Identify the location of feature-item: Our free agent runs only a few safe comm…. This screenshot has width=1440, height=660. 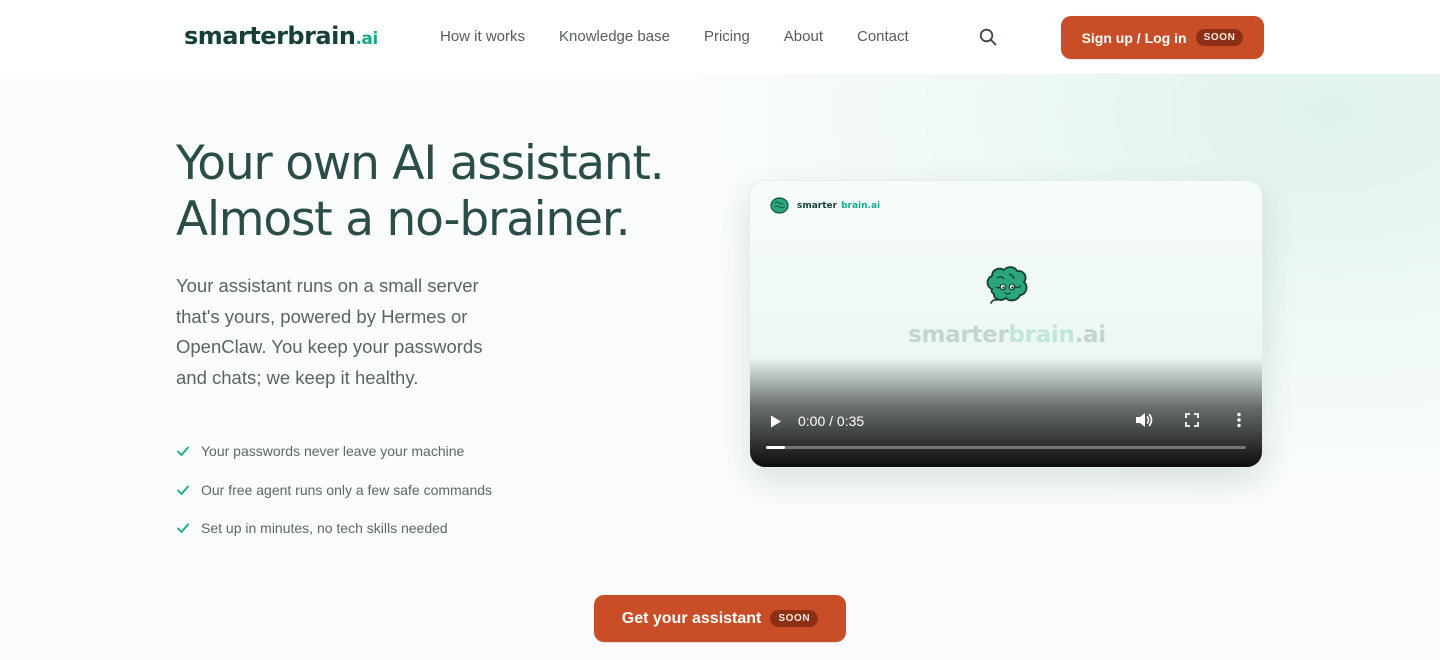
(334, 490).